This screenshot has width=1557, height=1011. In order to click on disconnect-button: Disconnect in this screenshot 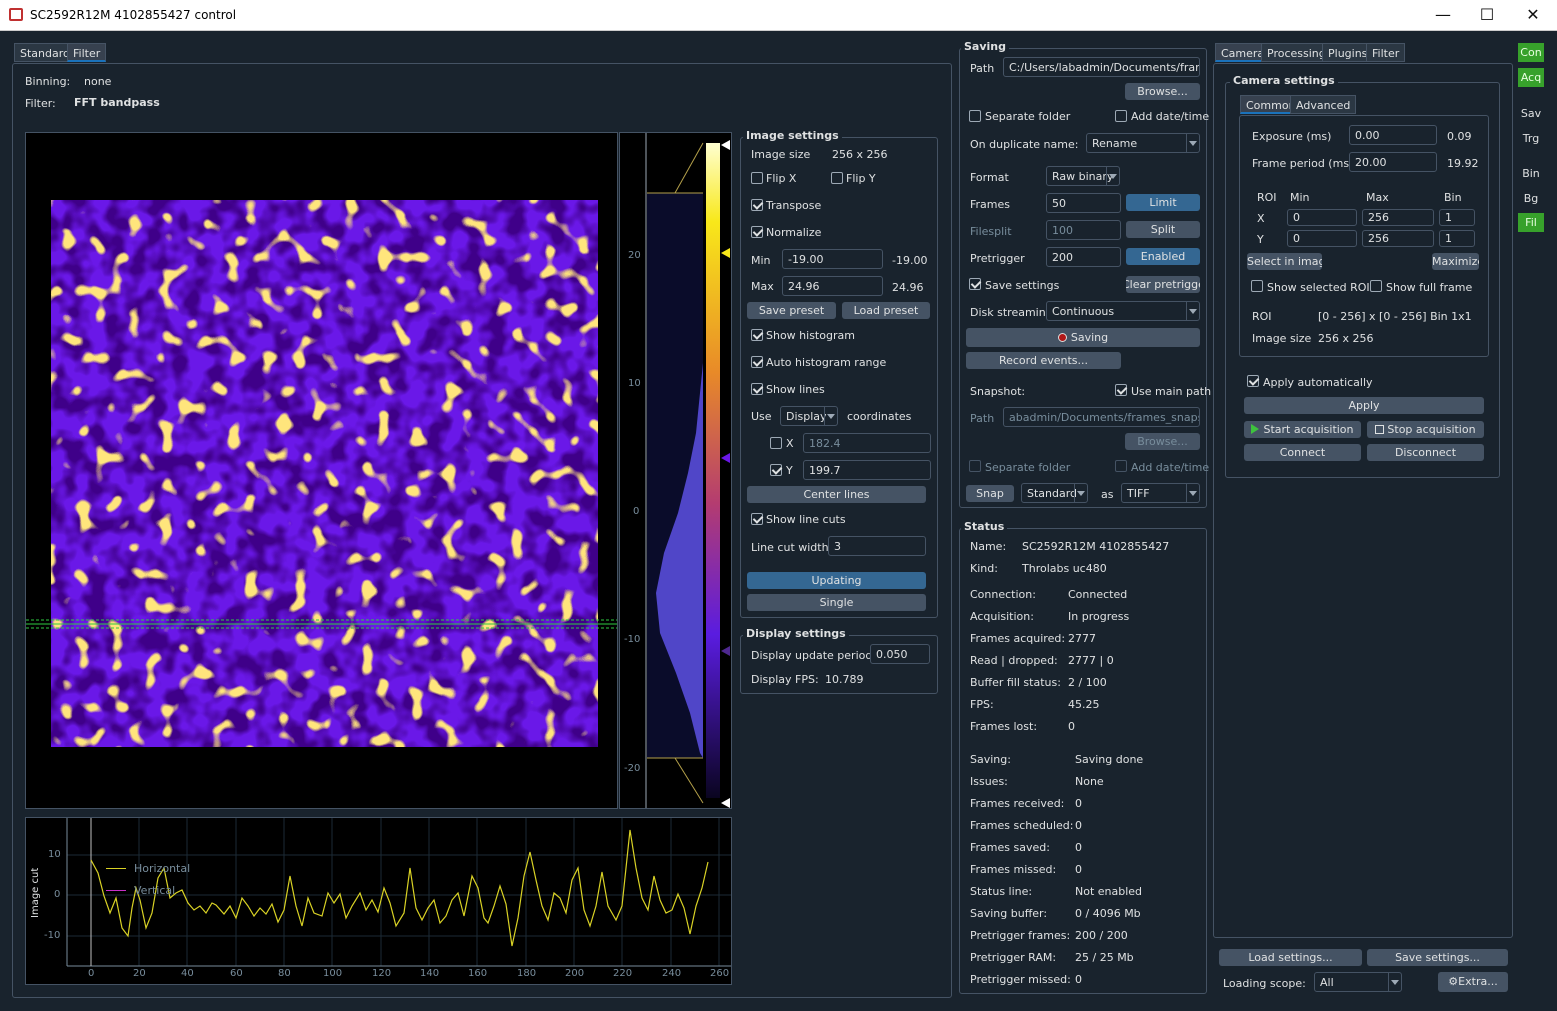, I will do `click(1425, 452)`.